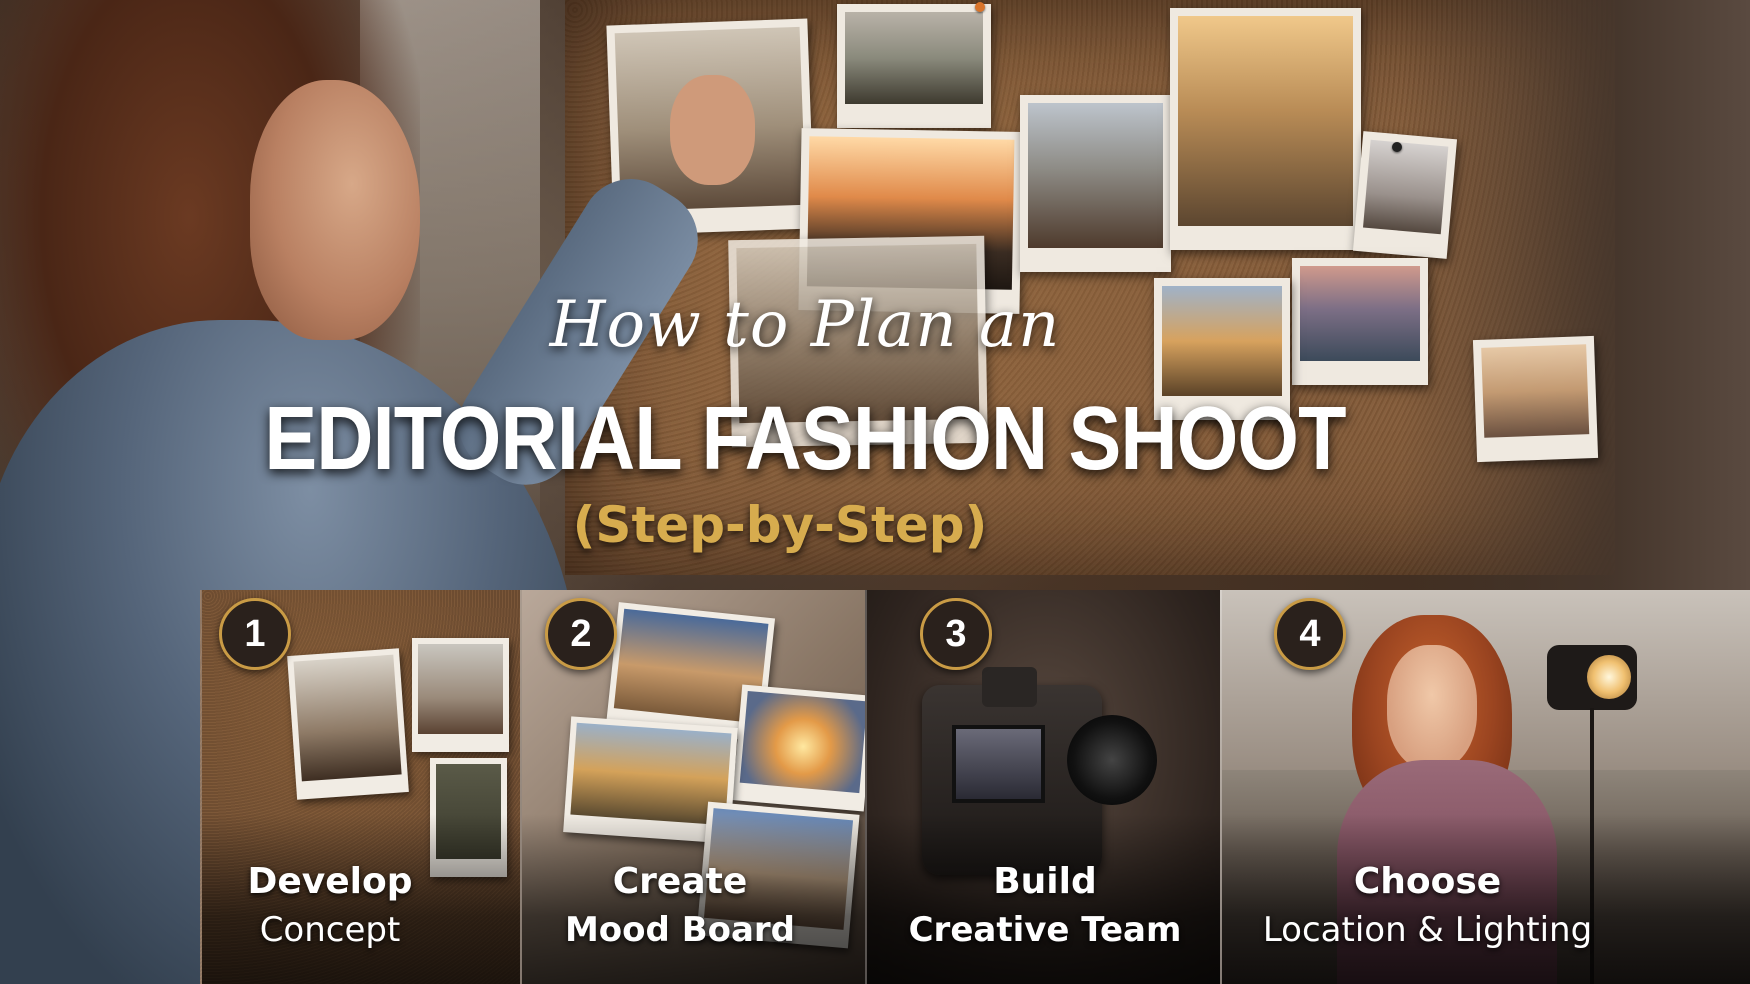  I want to click on panel-photo-sunburst, so click(799, 748).